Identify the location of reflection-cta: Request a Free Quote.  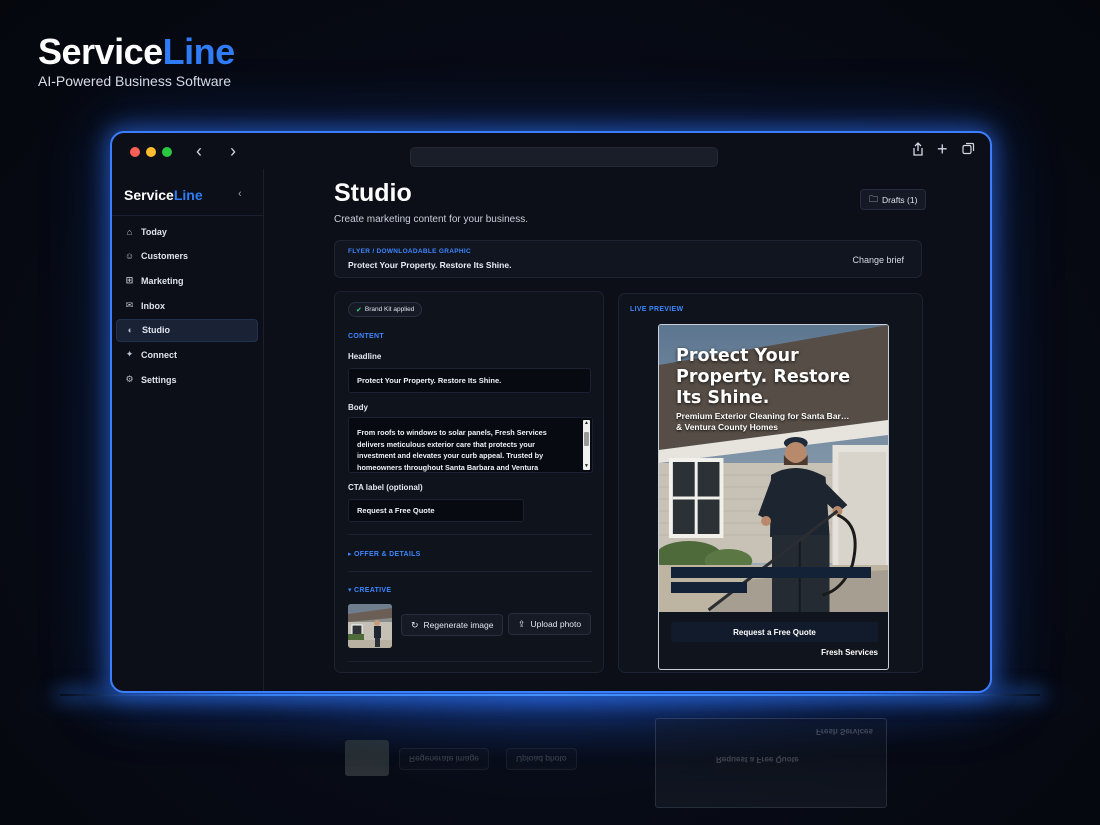
(757, 759).